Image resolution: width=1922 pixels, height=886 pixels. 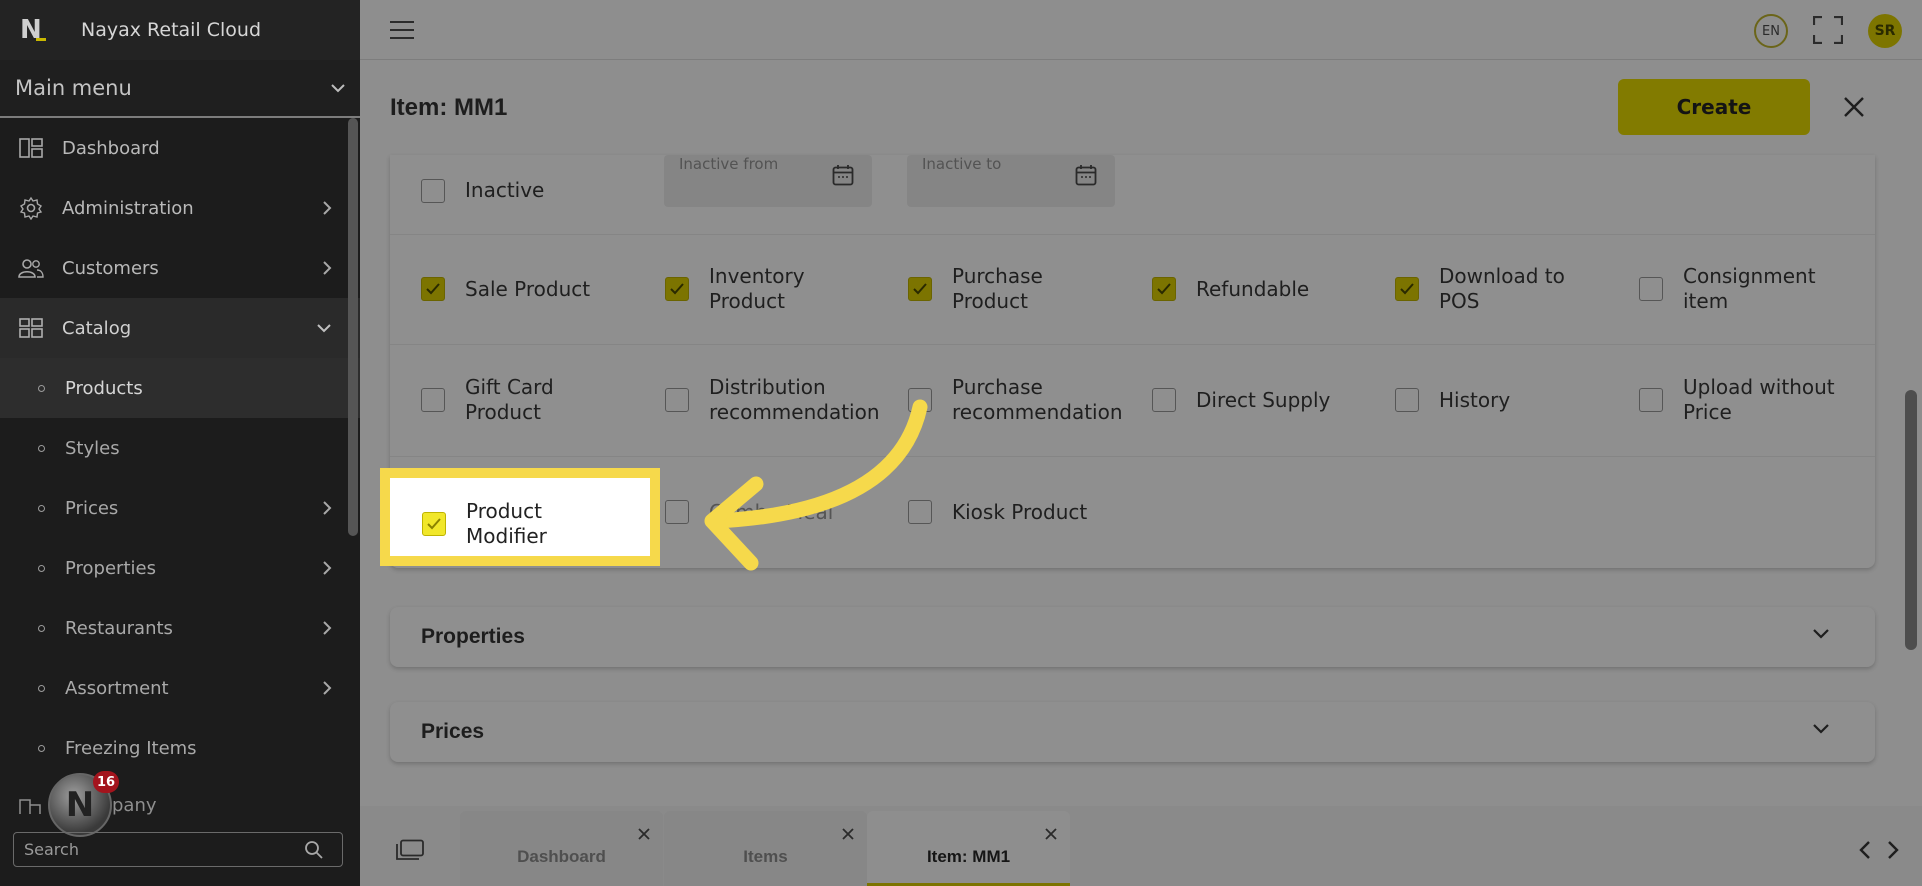 I want to click on prices-section: Prices, so click(x=1132, y=732).